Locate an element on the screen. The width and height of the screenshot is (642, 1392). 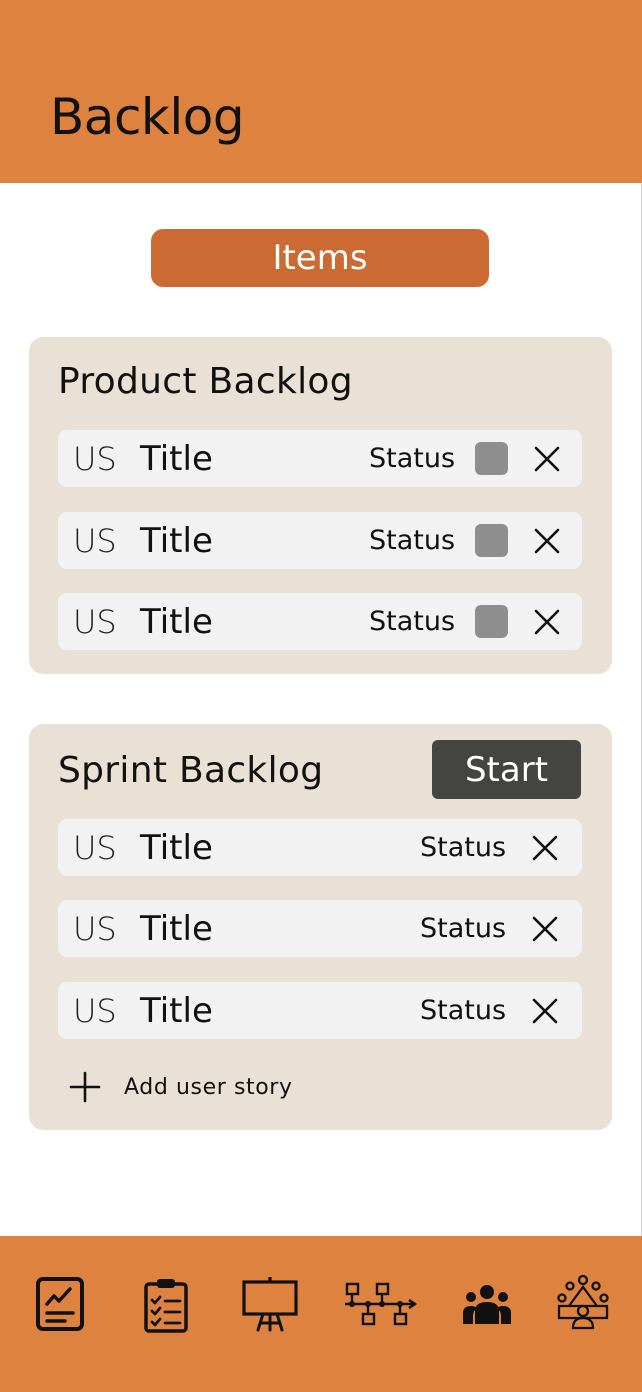
app-header: Backlog is located at coordinates (321, 91).